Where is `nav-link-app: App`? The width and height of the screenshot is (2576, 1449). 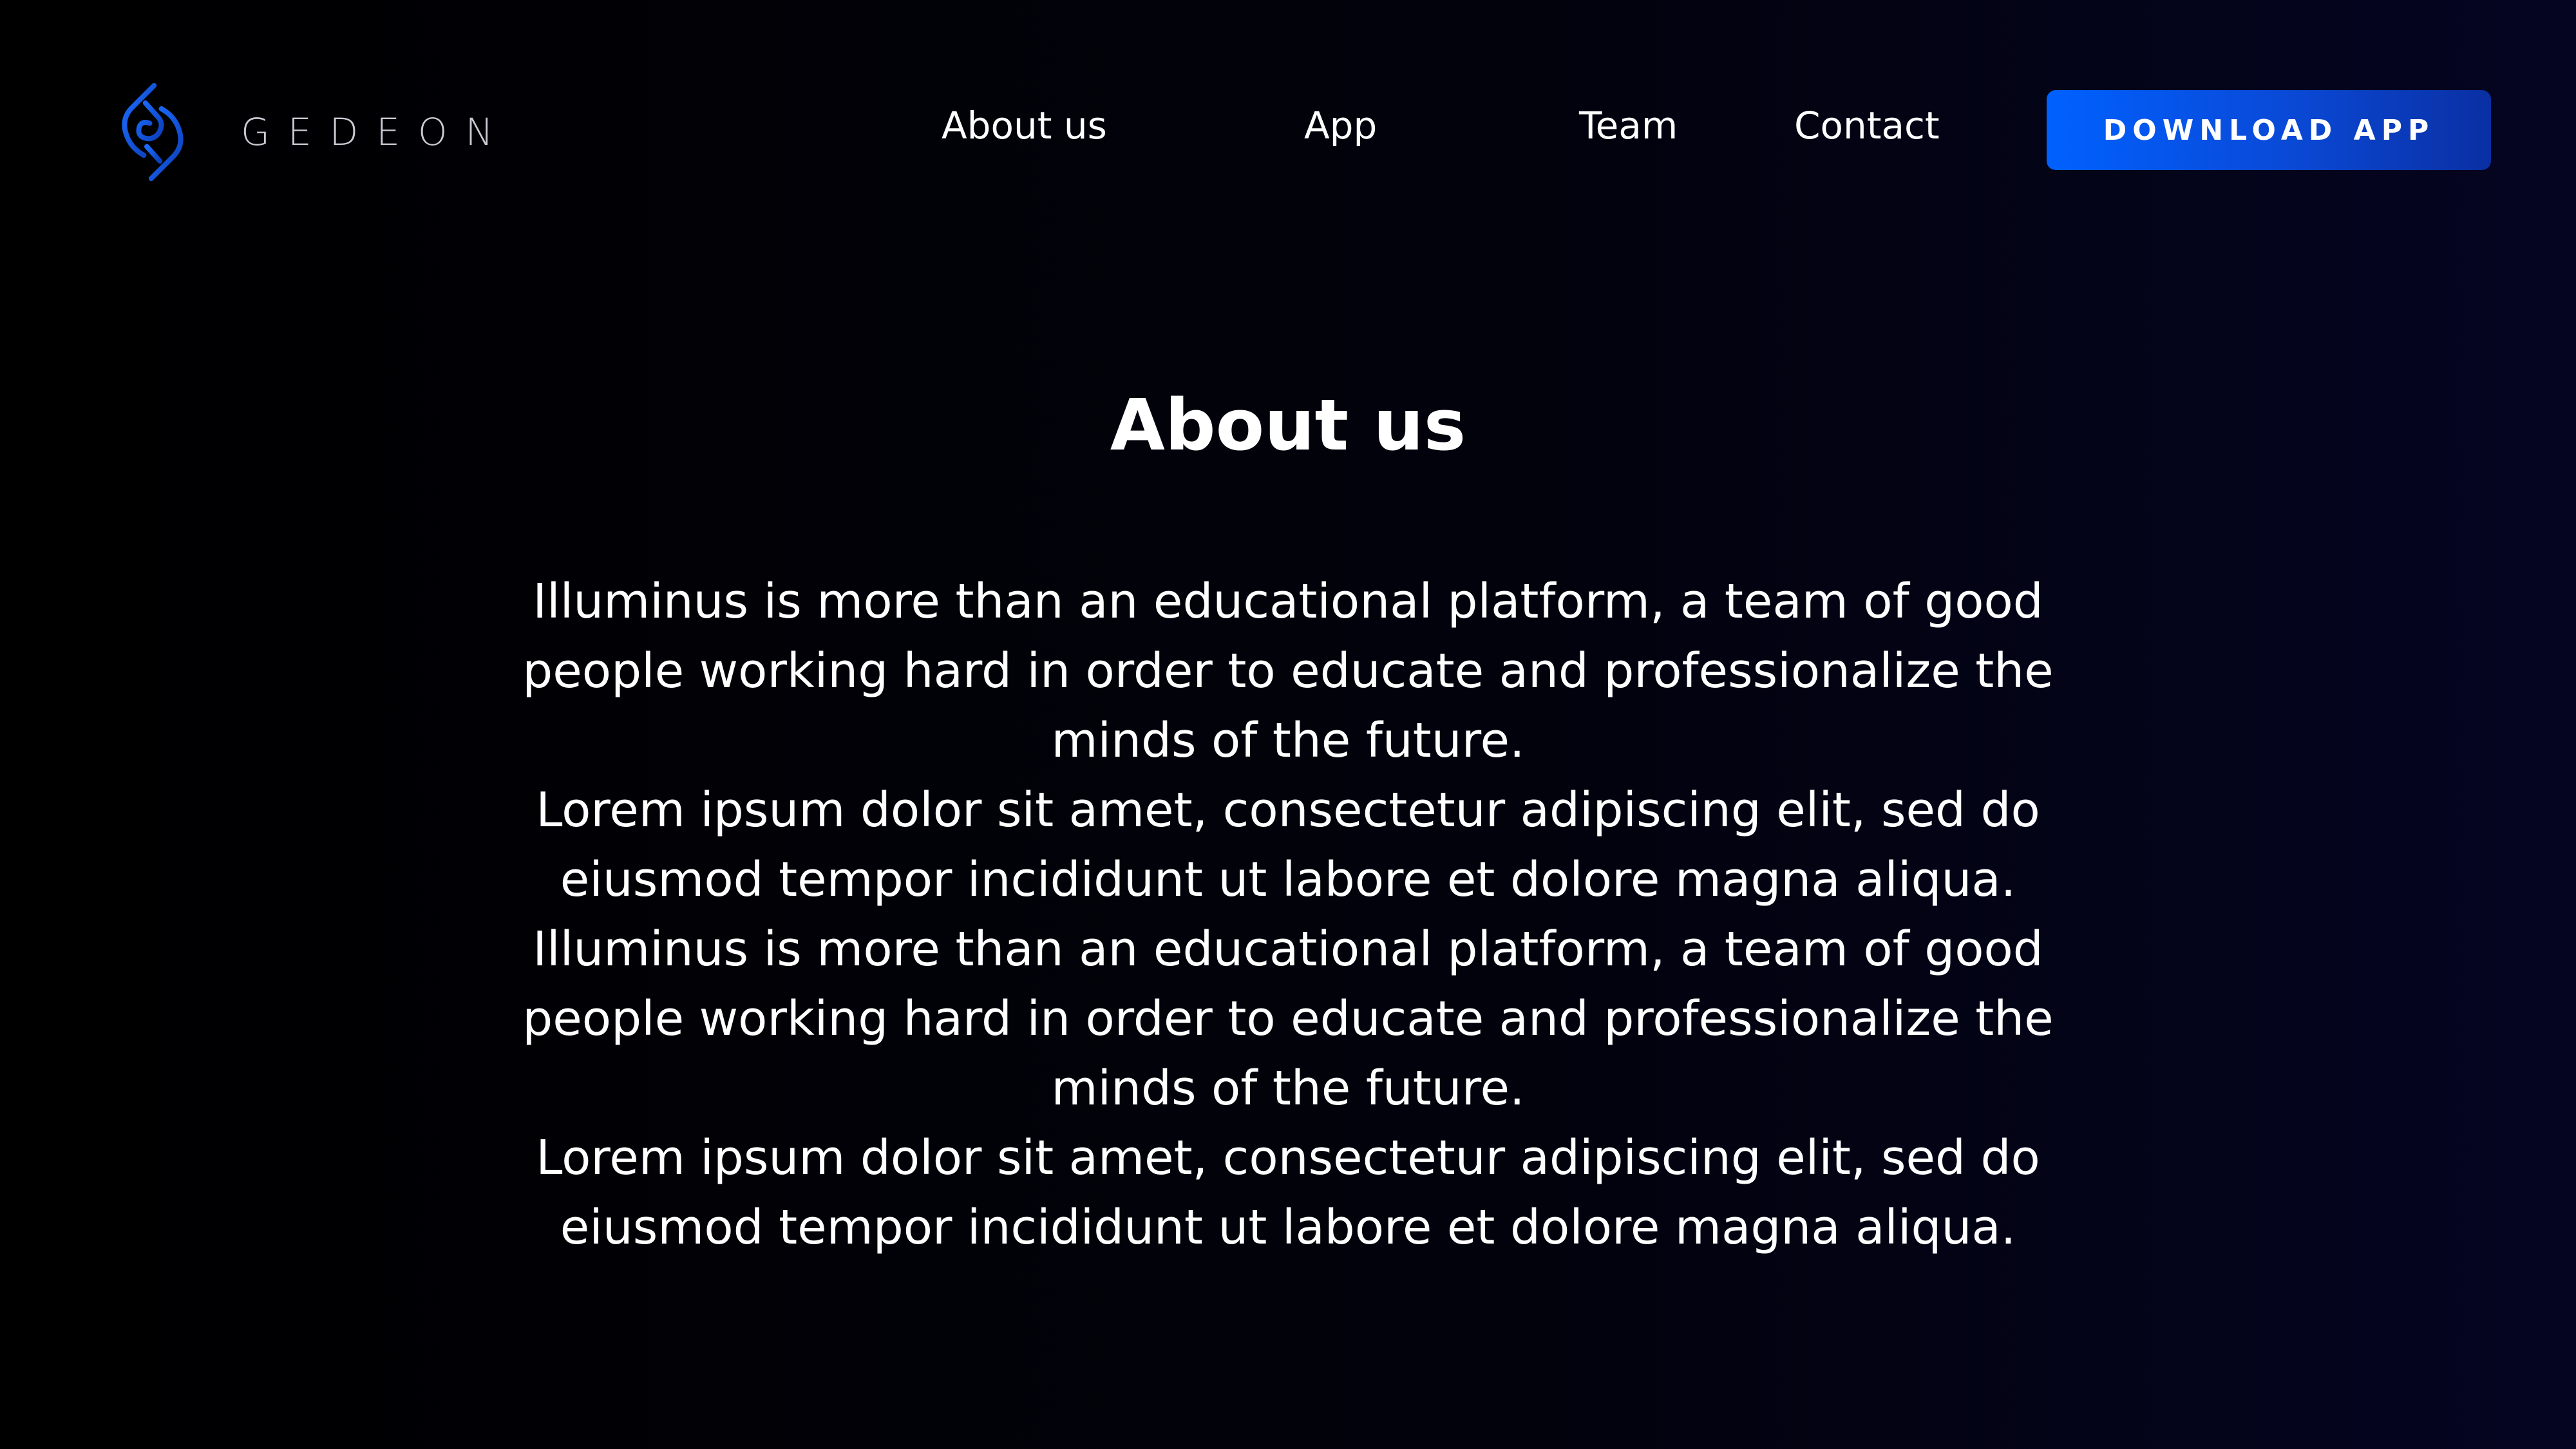 nav-link-app: App is located at coordinates (1341, 125).